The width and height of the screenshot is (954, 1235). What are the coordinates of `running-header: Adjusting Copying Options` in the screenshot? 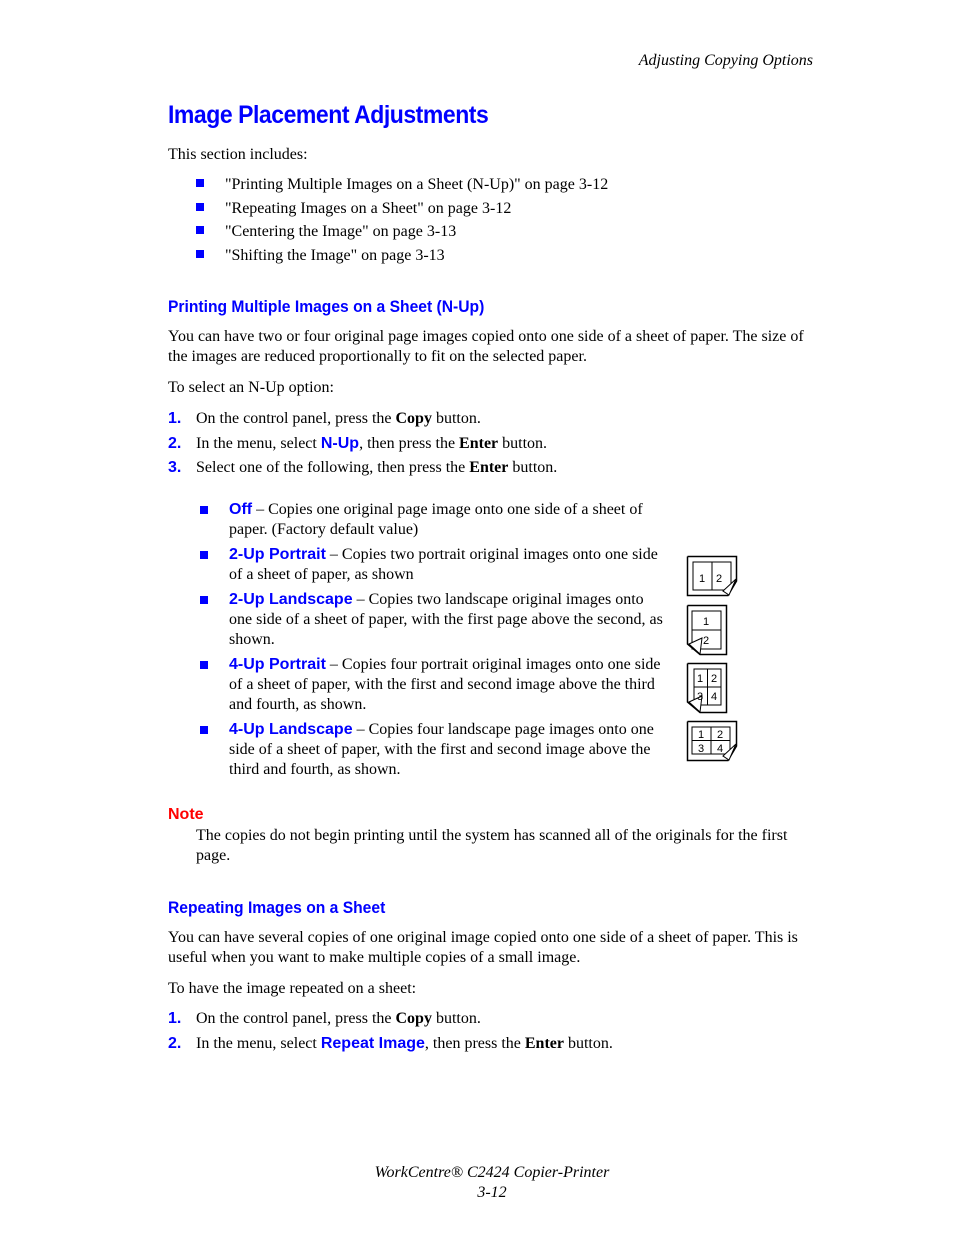 It's located at (725, 60).